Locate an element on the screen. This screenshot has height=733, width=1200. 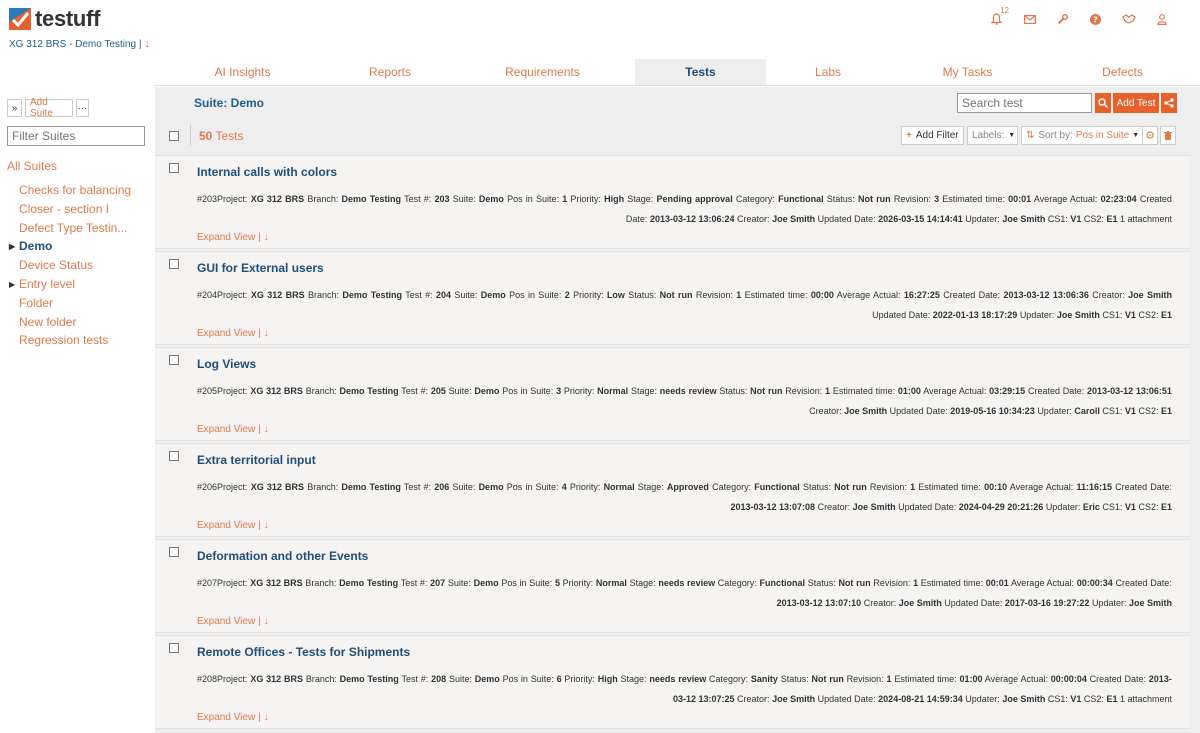
field-key: Stage: is located at coordinates (650, 487).